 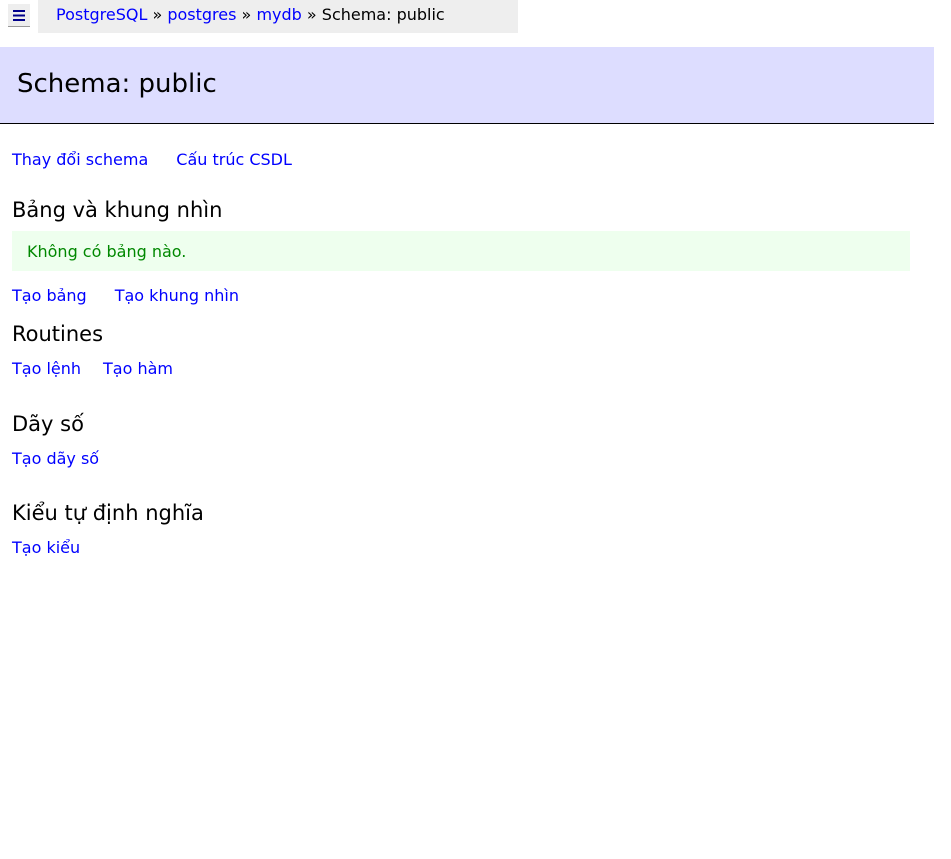 I want to click on create-view-link: Tạo khung nhìn, so click(x=177, y=295).